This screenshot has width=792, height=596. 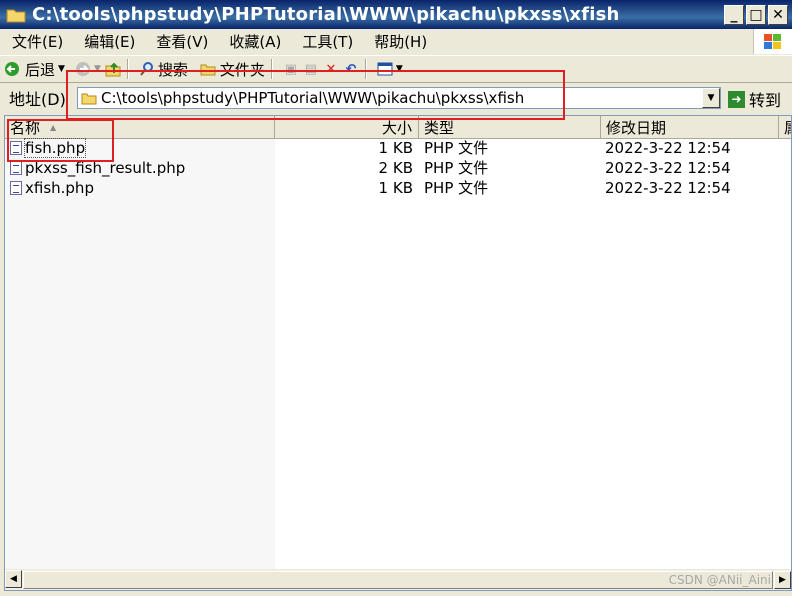 I want to click on list-item: xfish.php 1 KB PHP 文件 2022-3-22 12:54, so click(x=395, y=188).